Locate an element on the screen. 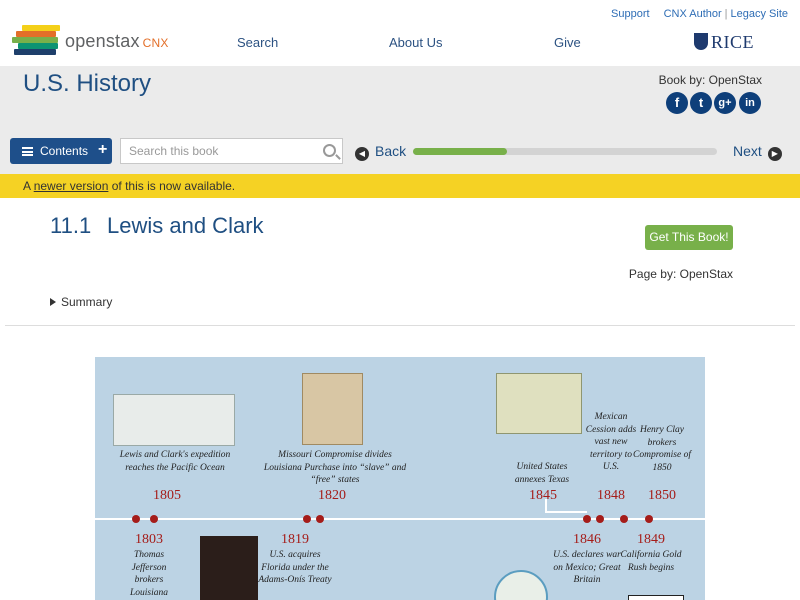 The image size is (800, 600). top-links: Support CNX Author | Legacy Site is located at coordinates (699, 14).